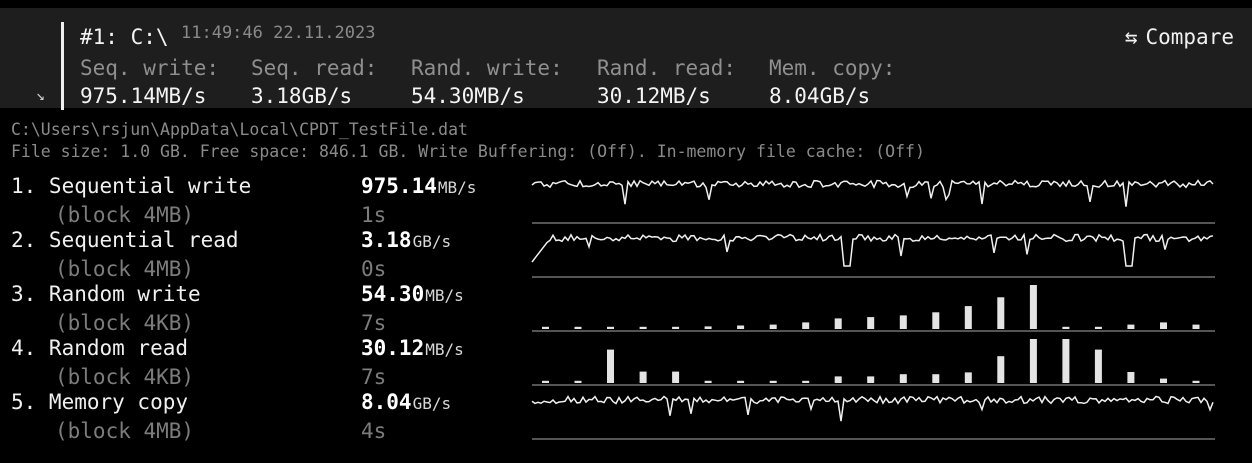  Describe the element at coordinates (667, 68) in the screenshot. I see `rand-read-label: Rand. read:` at that location.